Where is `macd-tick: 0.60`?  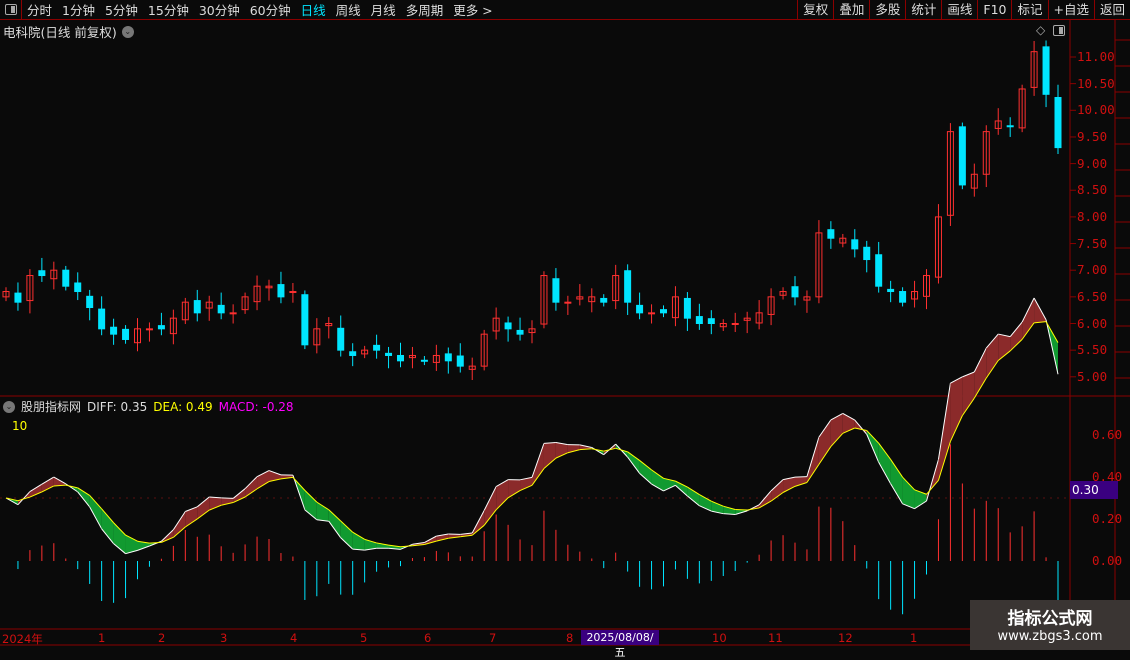 macd-tick: 0.60 is located at coordinates (1107, 434).